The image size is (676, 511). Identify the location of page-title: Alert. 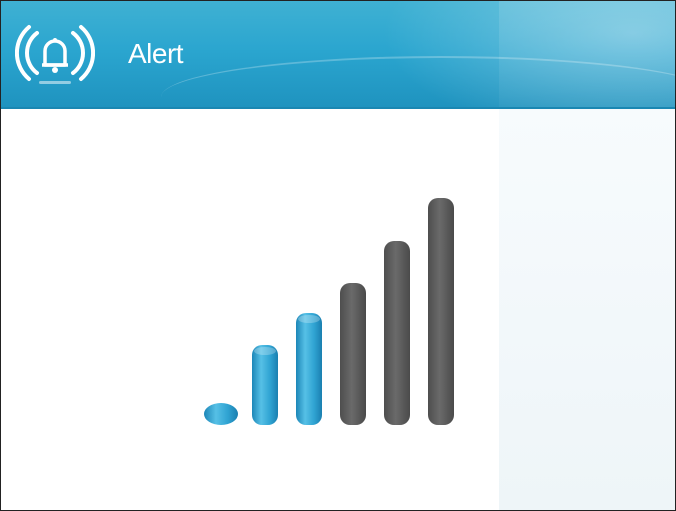
(156, 53).